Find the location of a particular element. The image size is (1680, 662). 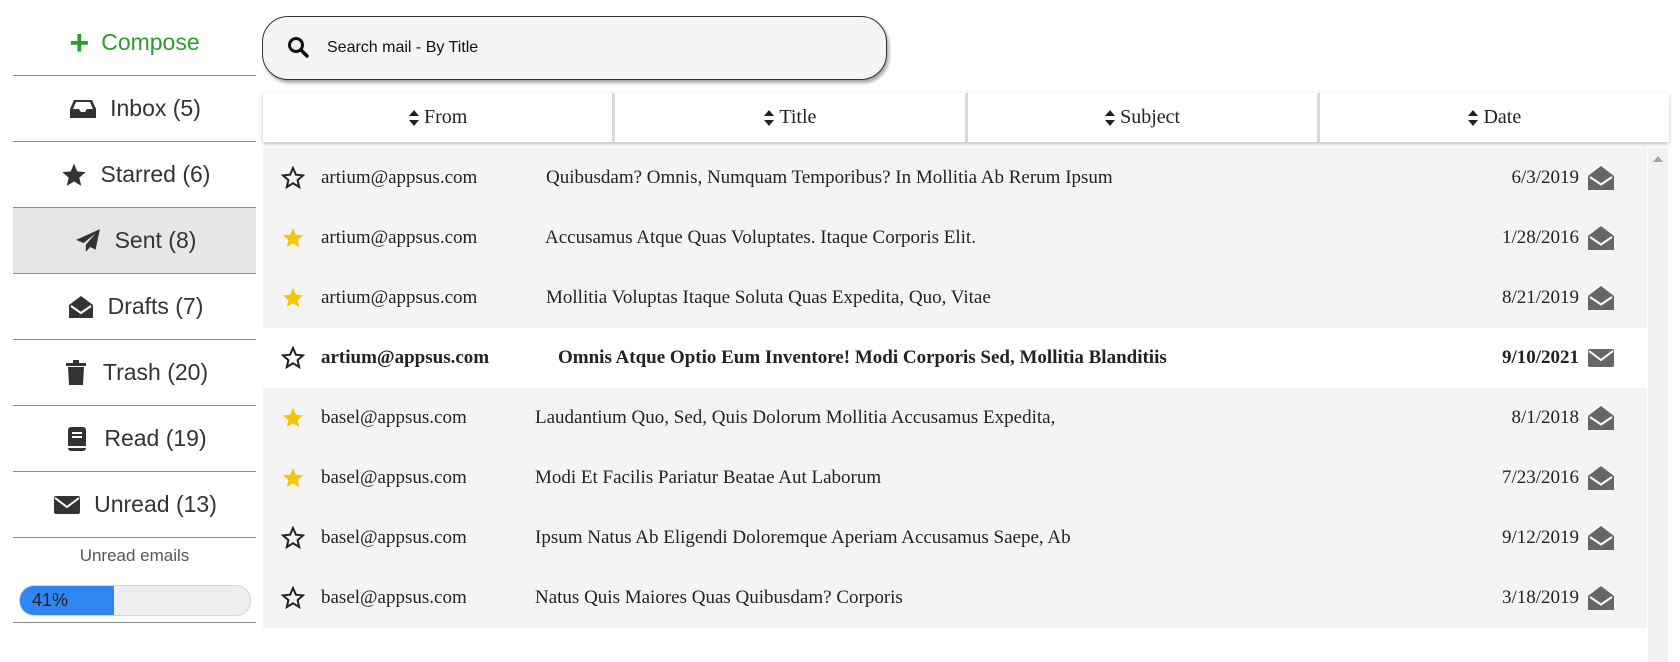

plus-icon: + is located at coordinates (79, 42).